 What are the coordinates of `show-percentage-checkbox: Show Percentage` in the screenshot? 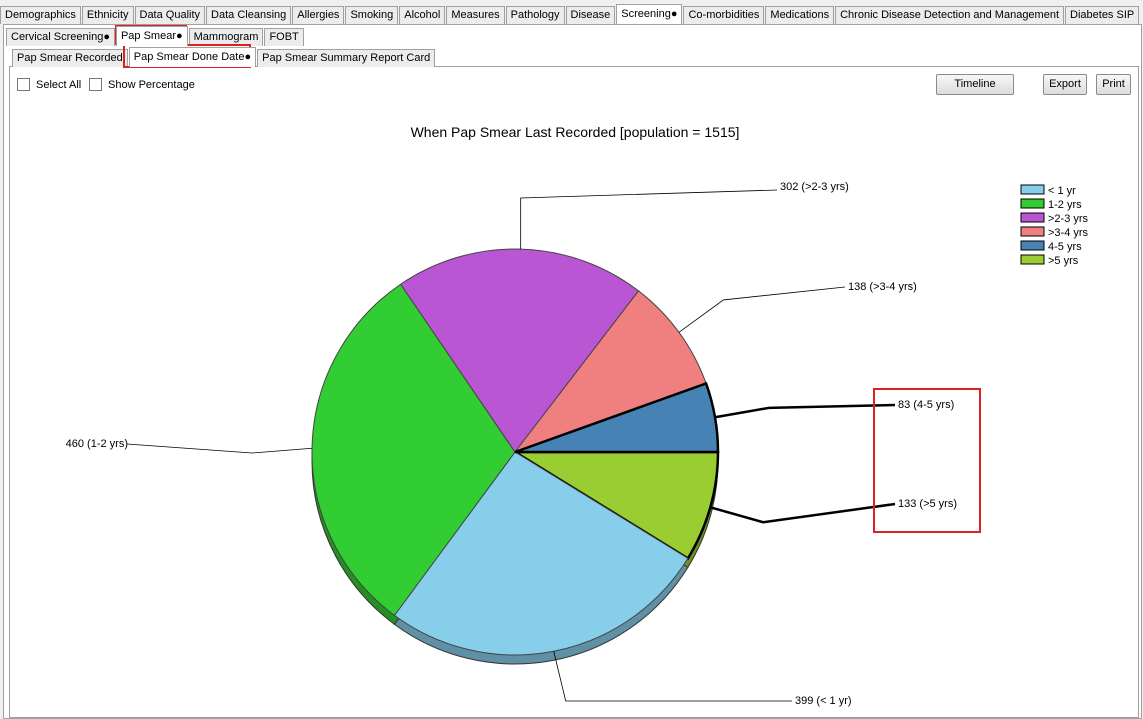 It's located at (142, 84).